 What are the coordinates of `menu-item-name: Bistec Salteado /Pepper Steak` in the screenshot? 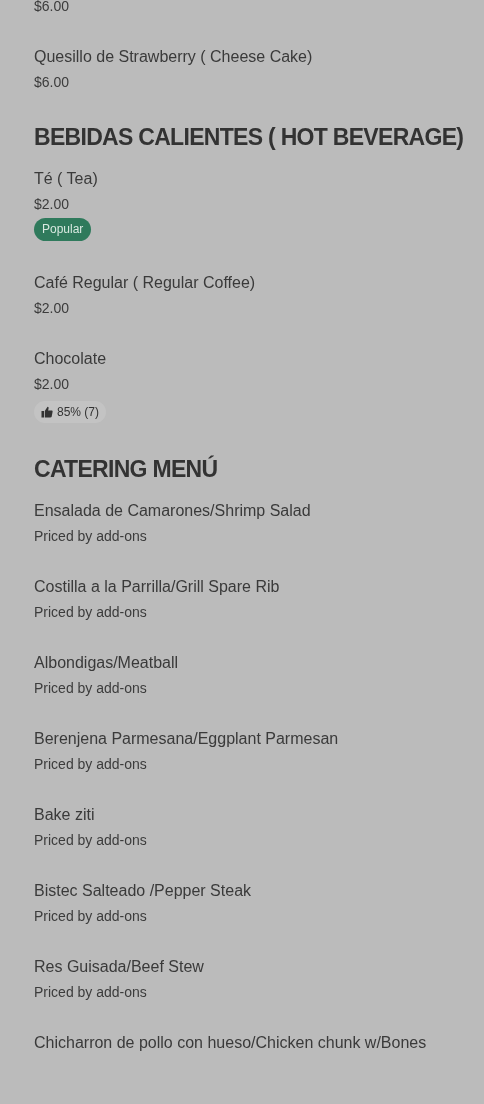 It's located at (143, 891).